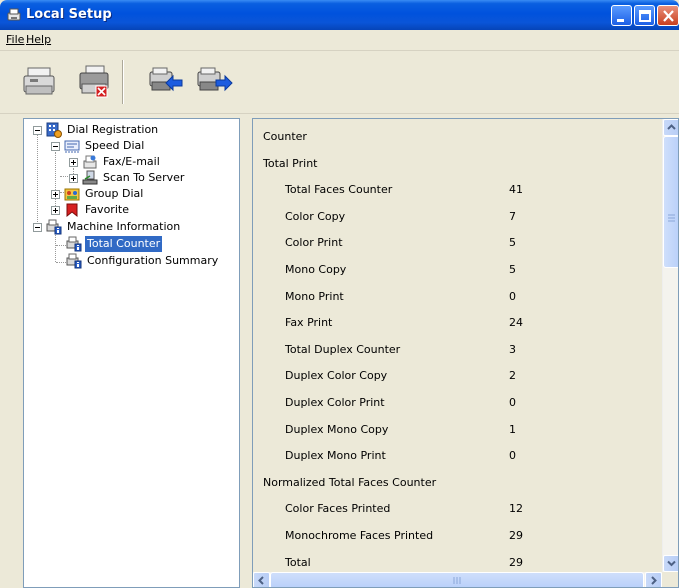 This screenshot has width=679, height=588. I want to click on expand-fax-email, so click(73, 162).